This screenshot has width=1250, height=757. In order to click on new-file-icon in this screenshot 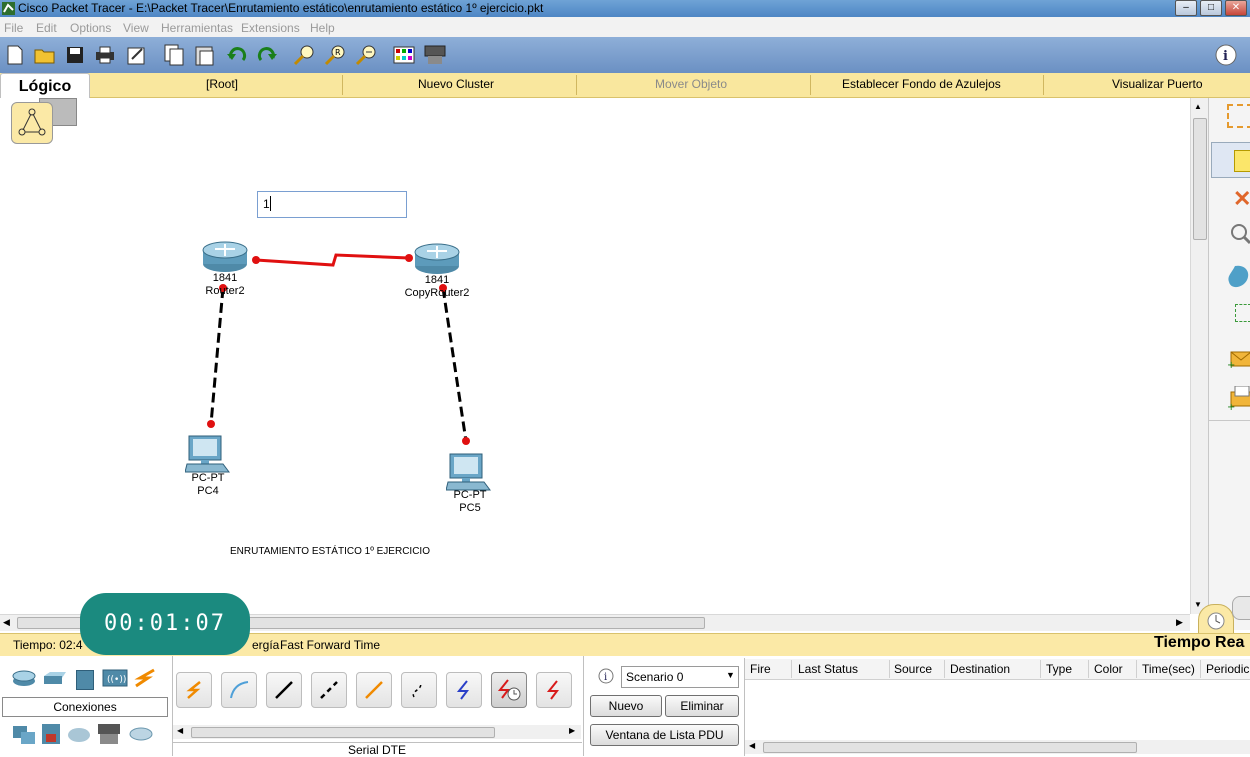, I will do `click(15, 55)`.